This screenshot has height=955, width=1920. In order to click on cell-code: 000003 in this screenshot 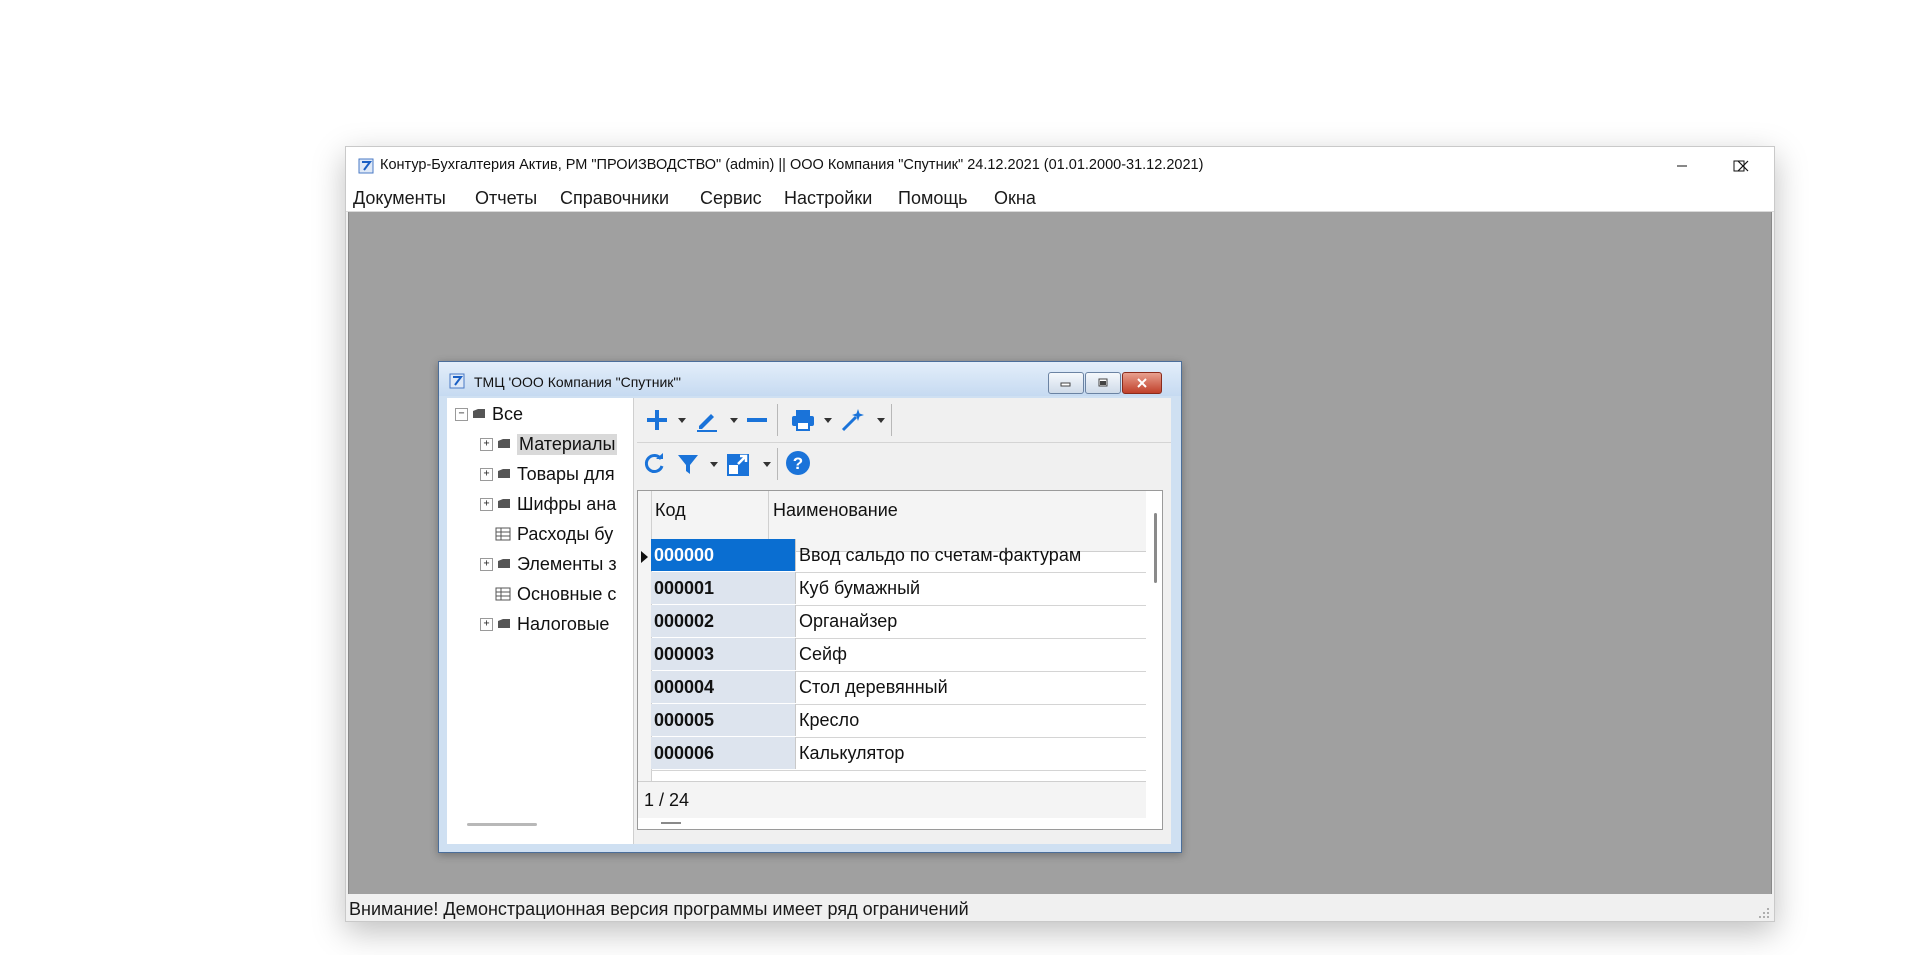, I will do `click(723, 654)`.